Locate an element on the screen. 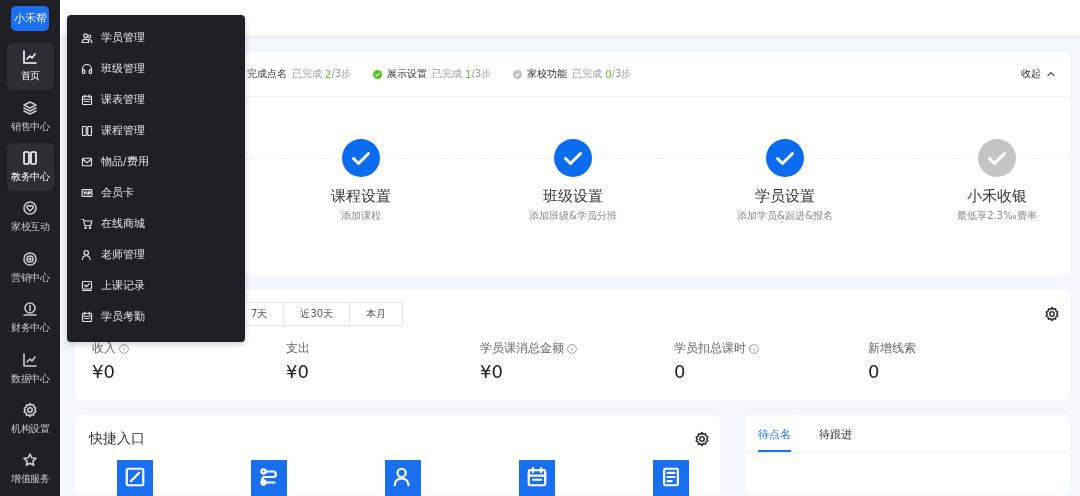  sidebar-item: 增值服务 is located at coordinates (30, 469).